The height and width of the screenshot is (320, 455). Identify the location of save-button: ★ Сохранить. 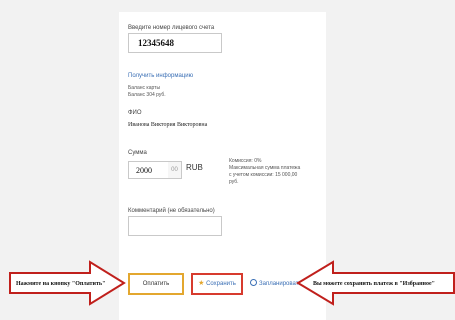
(217, 284).